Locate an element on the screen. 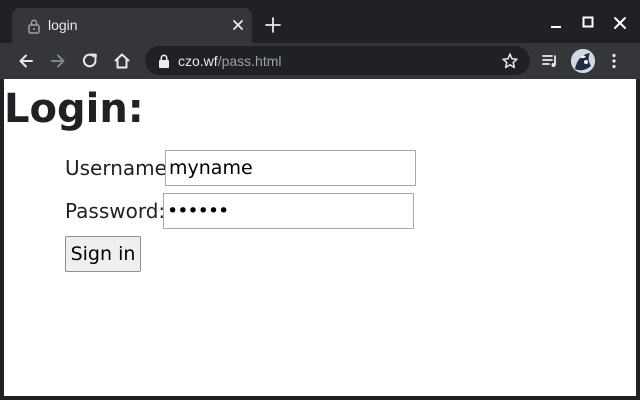 The height and width of the screenshot is (400, 640). new-tab-icon is located at coordinates (273, 25).